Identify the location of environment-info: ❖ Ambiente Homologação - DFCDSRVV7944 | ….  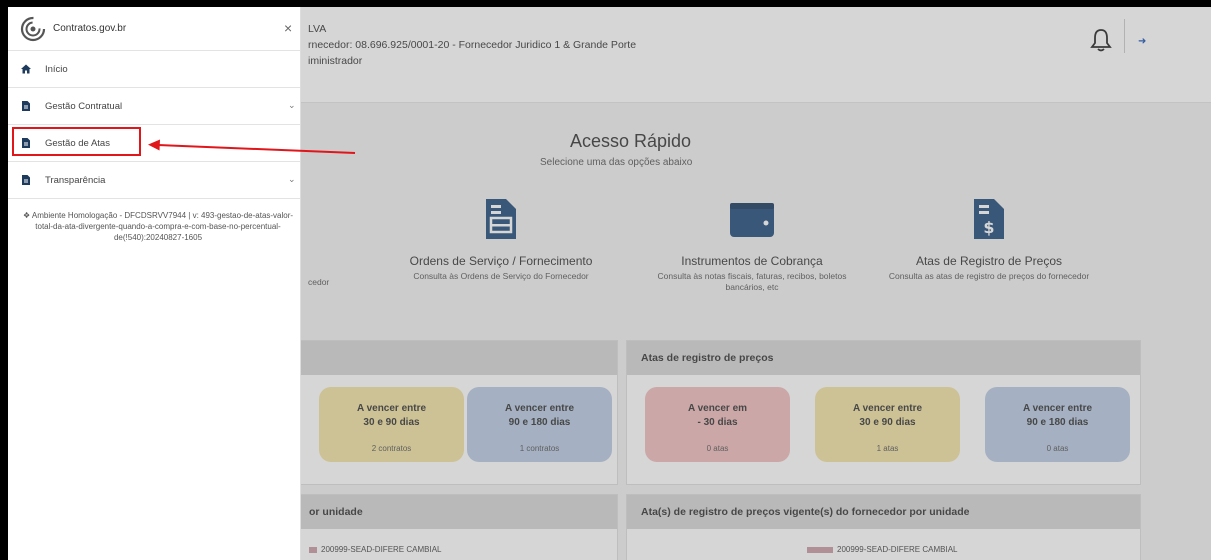
(158, 226).